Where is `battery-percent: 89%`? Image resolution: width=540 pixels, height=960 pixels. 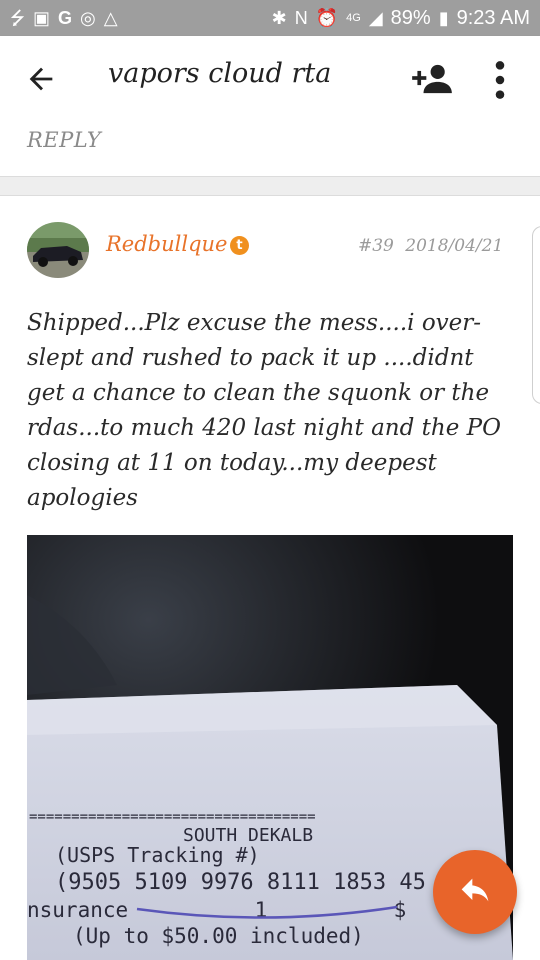
battery-percent: 89% is located at coordinates (410, 17).